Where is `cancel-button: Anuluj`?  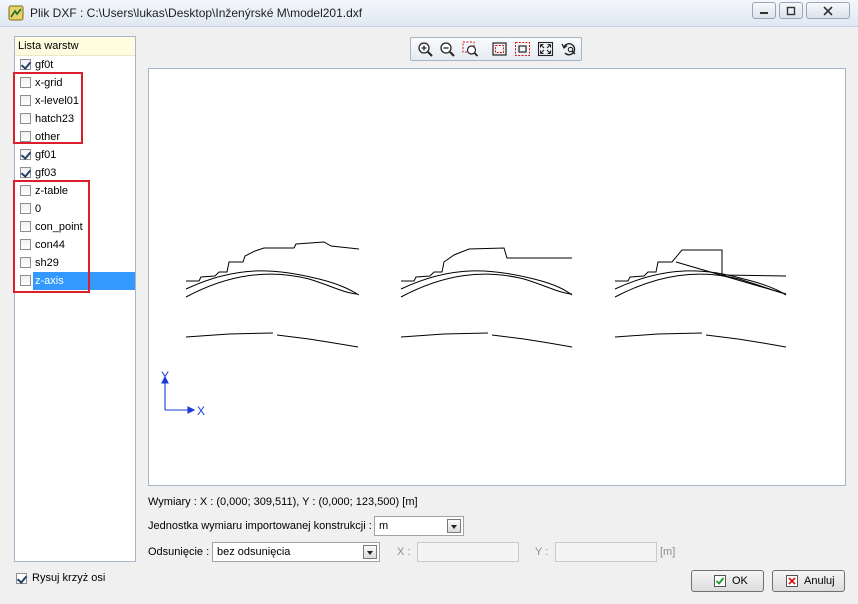 cancel-button: Anuluj is located at coordinates (808, 581).